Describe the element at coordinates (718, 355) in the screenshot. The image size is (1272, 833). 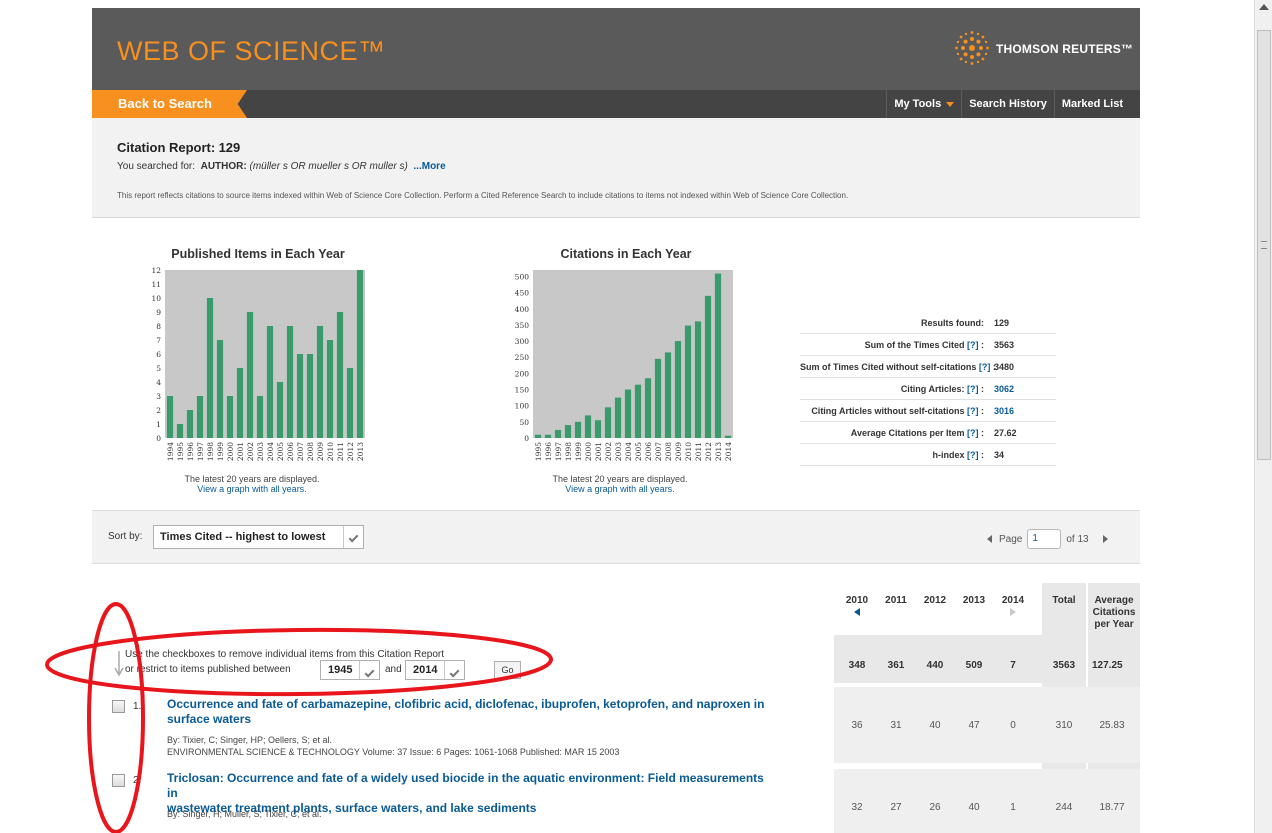
I see `chart2-bar-2013` at that location.